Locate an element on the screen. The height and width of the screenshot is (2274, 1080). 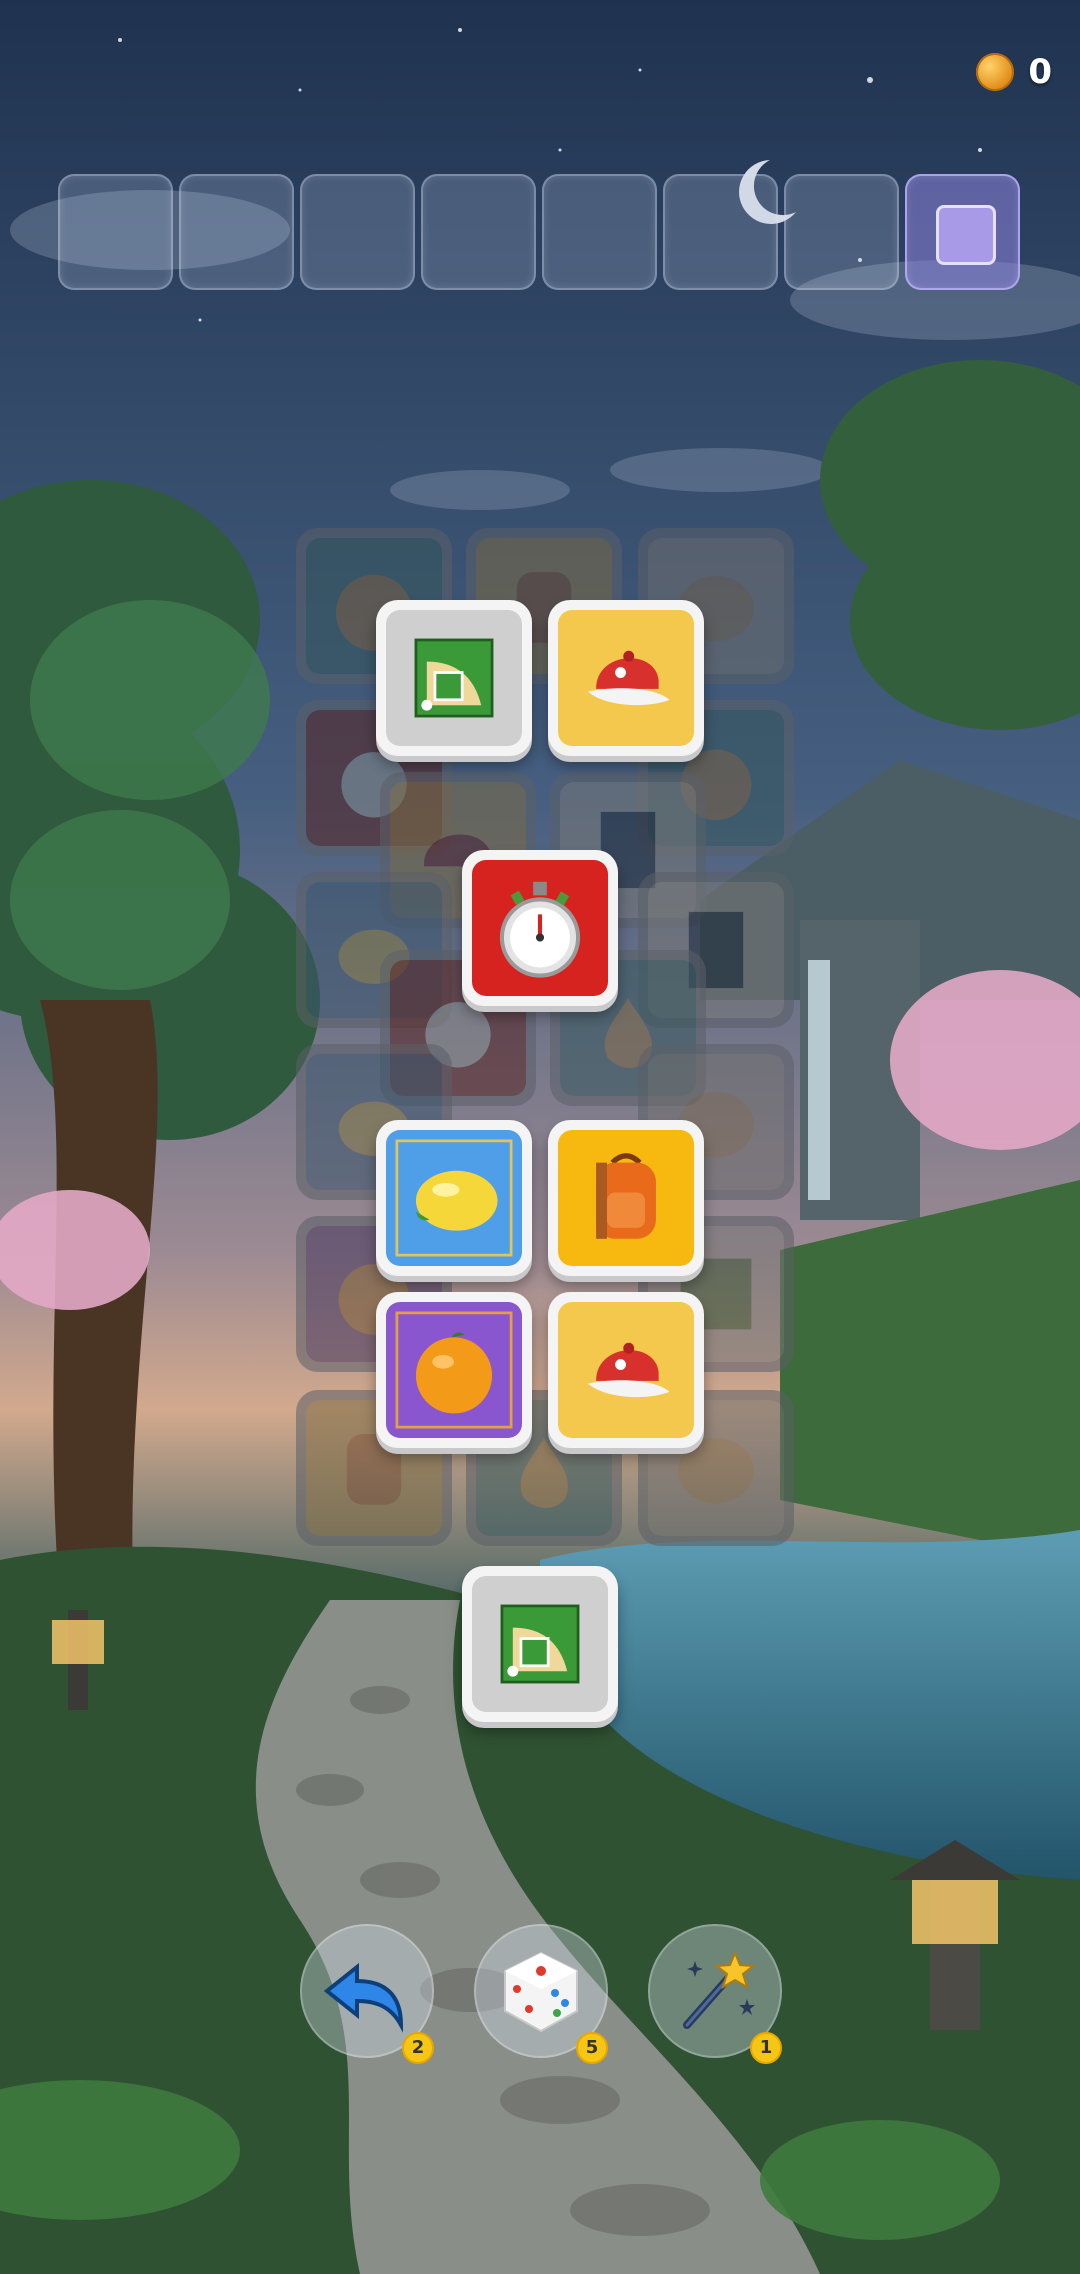
coin-counter: 0 is located at coordinates (1014, 72).